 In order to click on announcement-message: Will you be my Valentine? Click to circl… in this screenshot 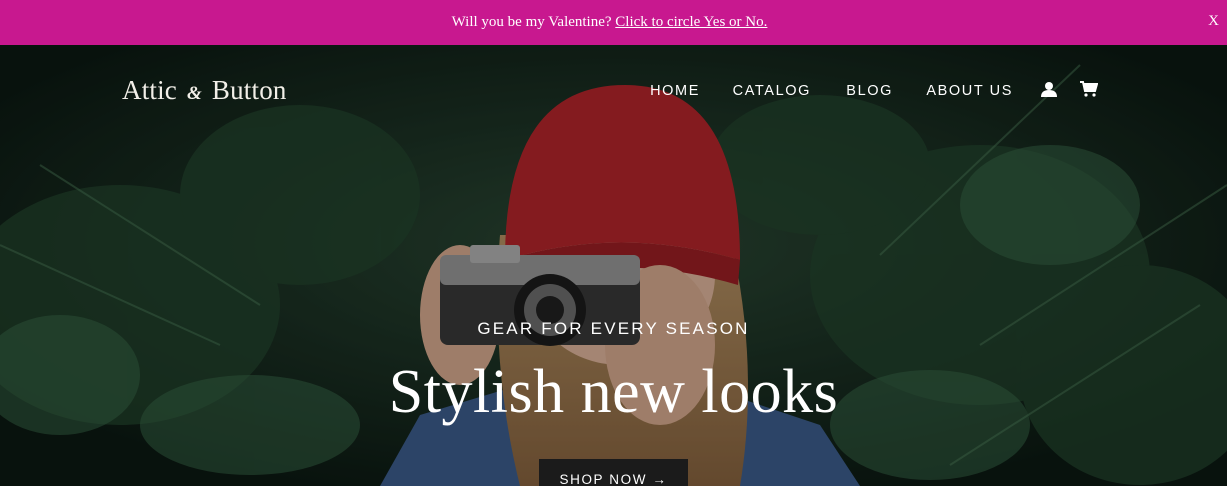, I will do `click(610, 22)`.